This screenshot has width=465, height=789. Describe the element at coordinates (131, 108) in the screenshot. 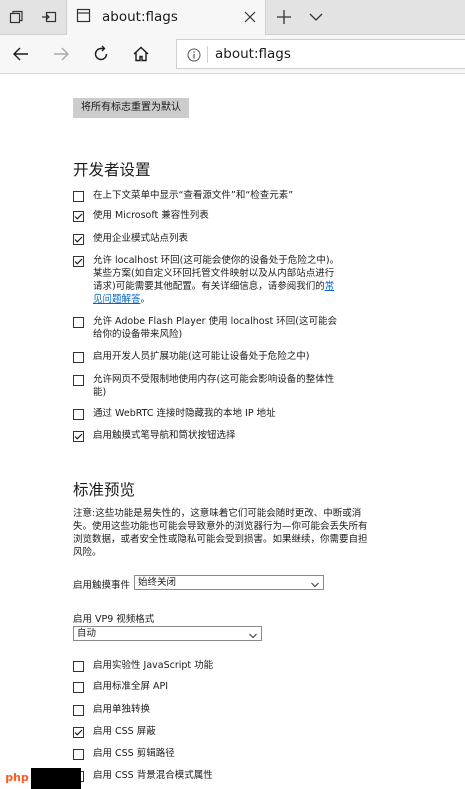

I see `reset-all-flags-button: 将所有标志重置为默认` at that location.